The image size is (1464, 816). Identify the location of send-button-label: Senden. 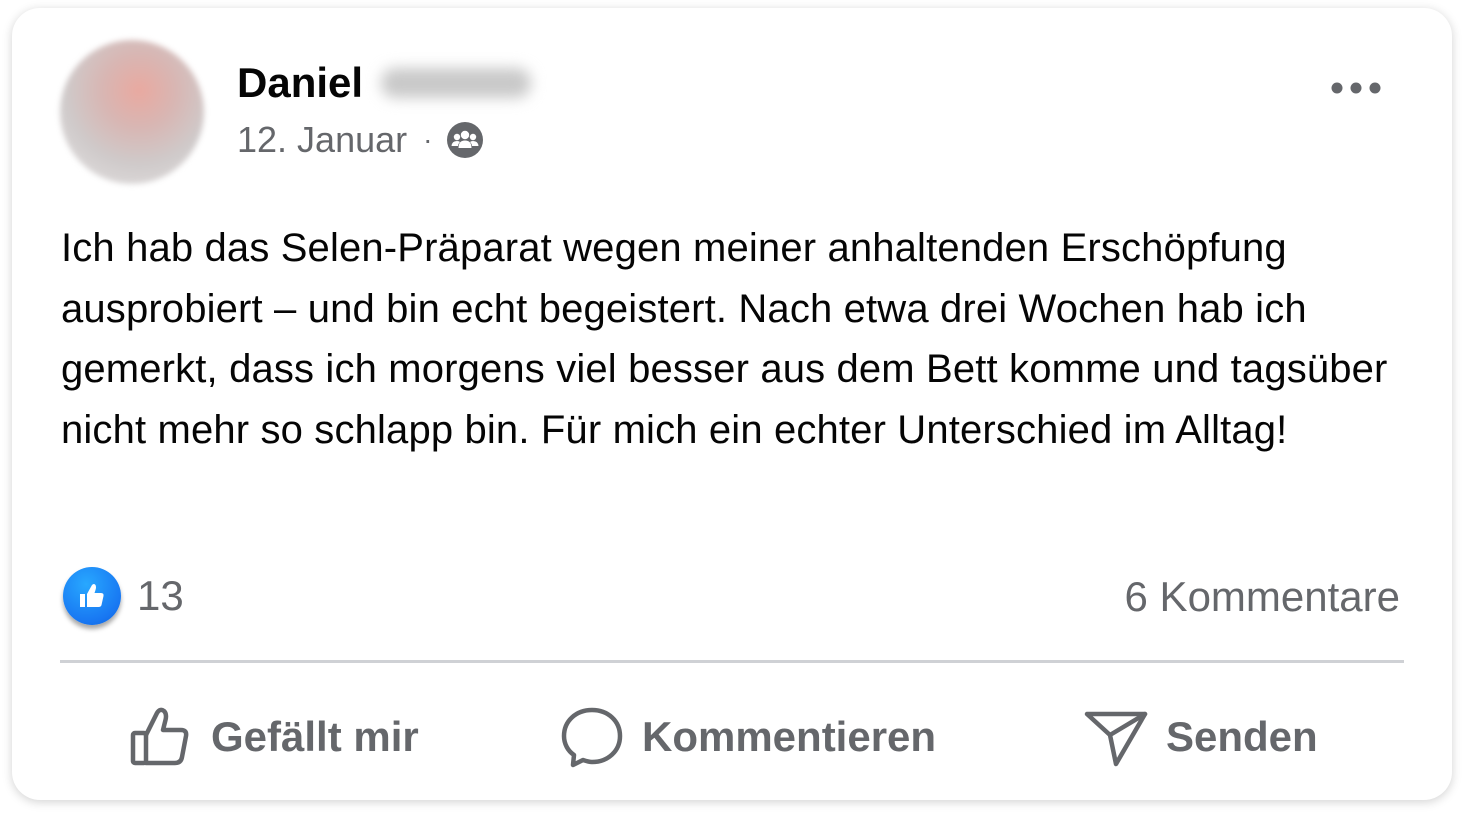
(1242, 736).